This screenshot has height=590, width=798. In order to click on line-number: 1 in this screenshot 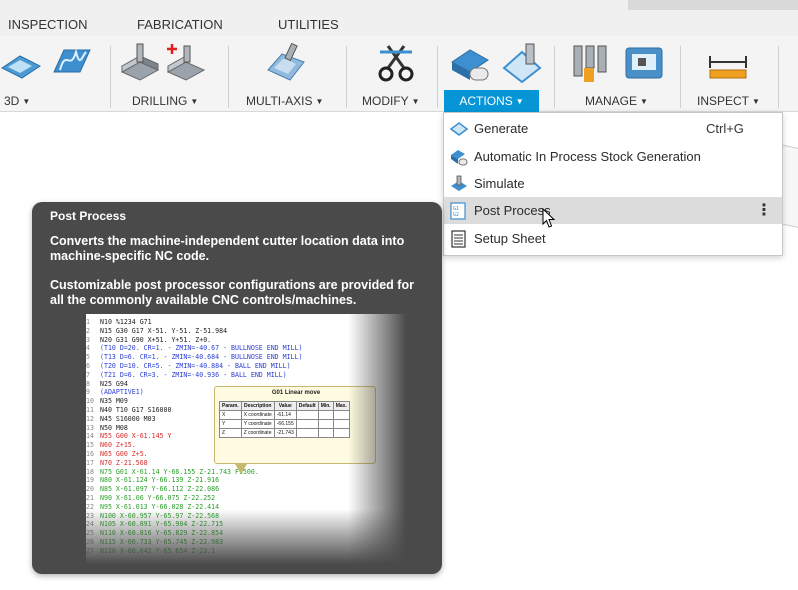, I will do `click(88, 322)`.